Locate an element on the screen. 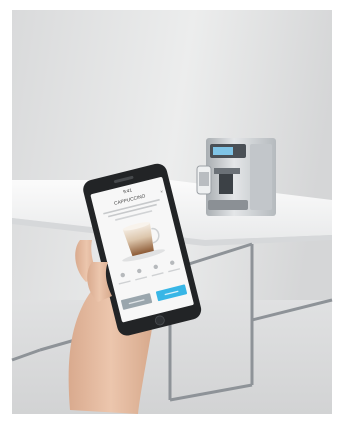  coffee-machine is located at coordinates (236, 177).